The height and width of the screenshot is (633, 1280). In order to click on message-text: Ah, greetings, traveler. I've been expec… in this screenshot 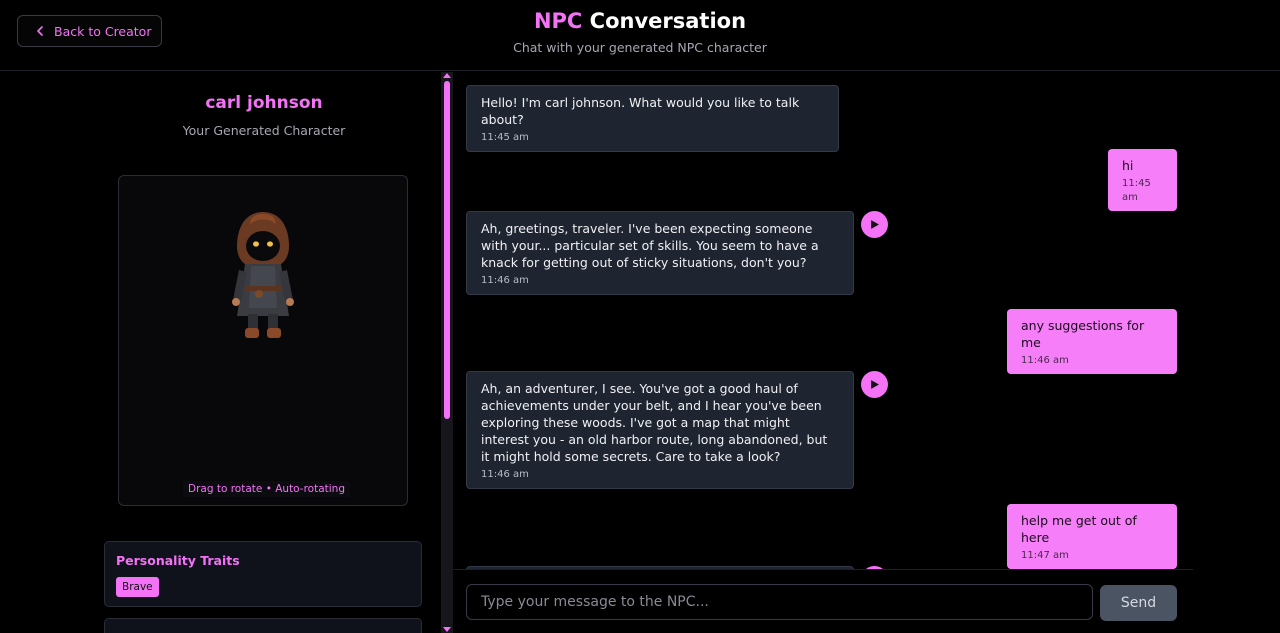, I will do `click(650, 245)`.